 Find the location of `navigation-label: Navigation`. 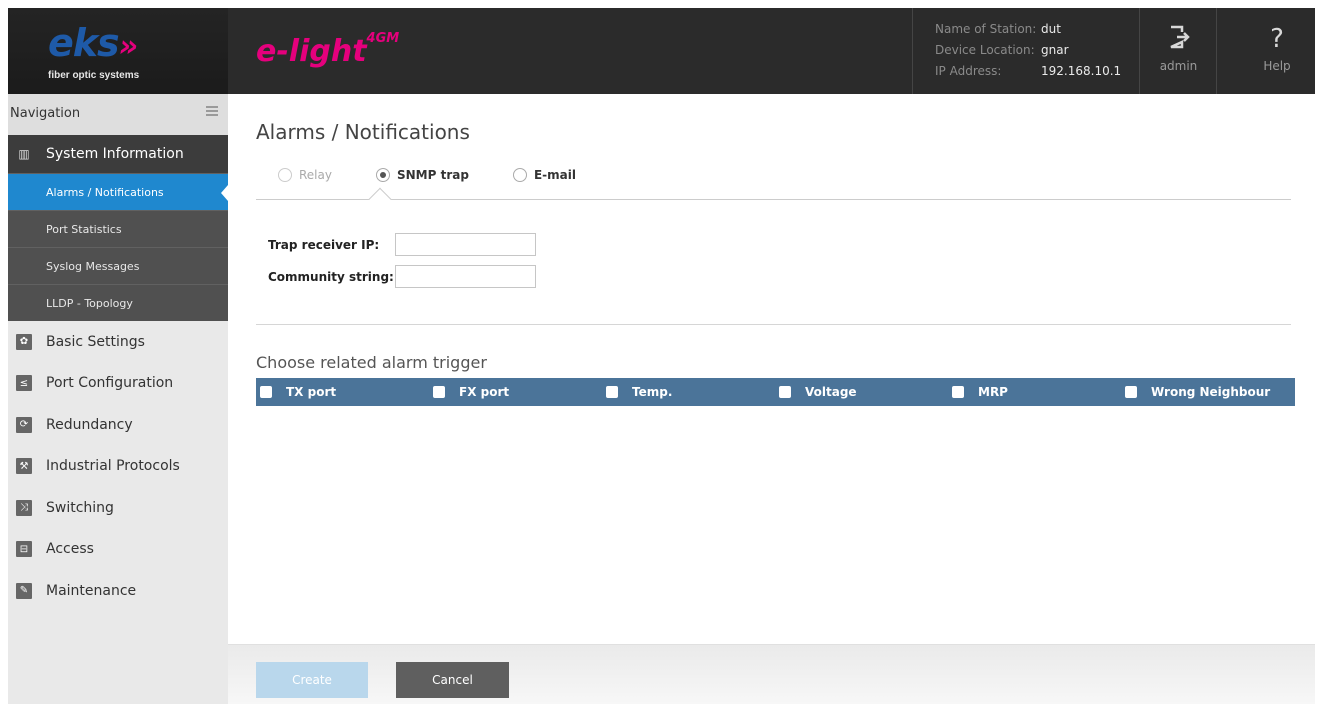

navigation-label: Navigation is located at coordinates (45, 113).